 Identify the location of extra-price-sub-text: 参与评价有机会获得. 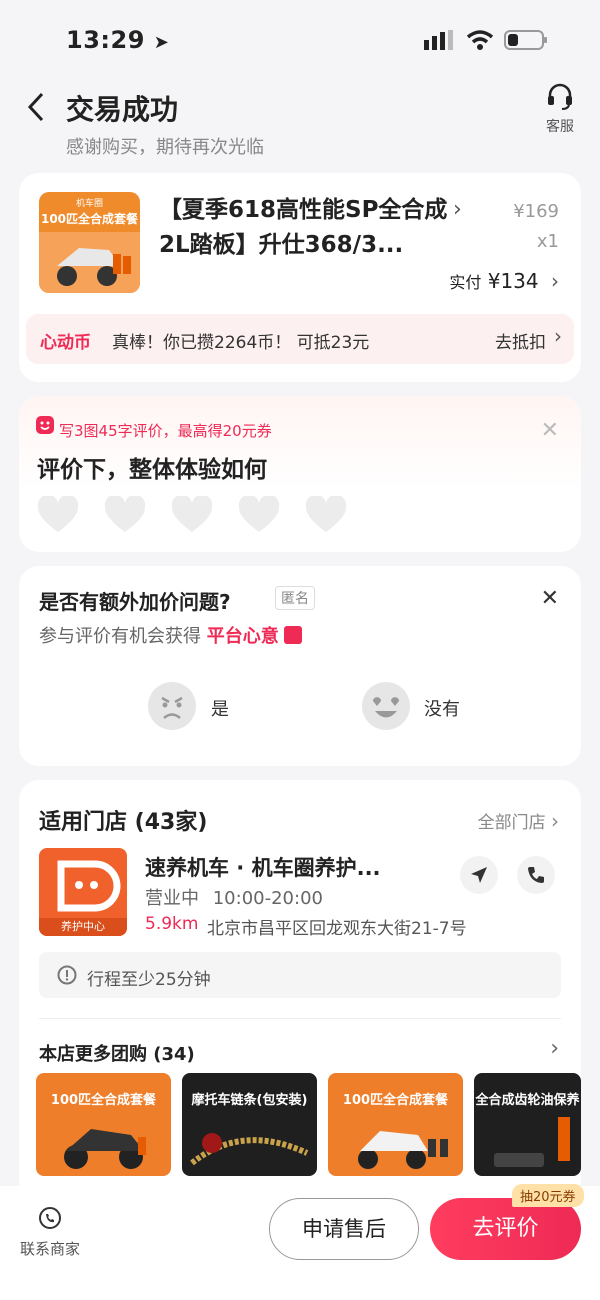
(120, 636).